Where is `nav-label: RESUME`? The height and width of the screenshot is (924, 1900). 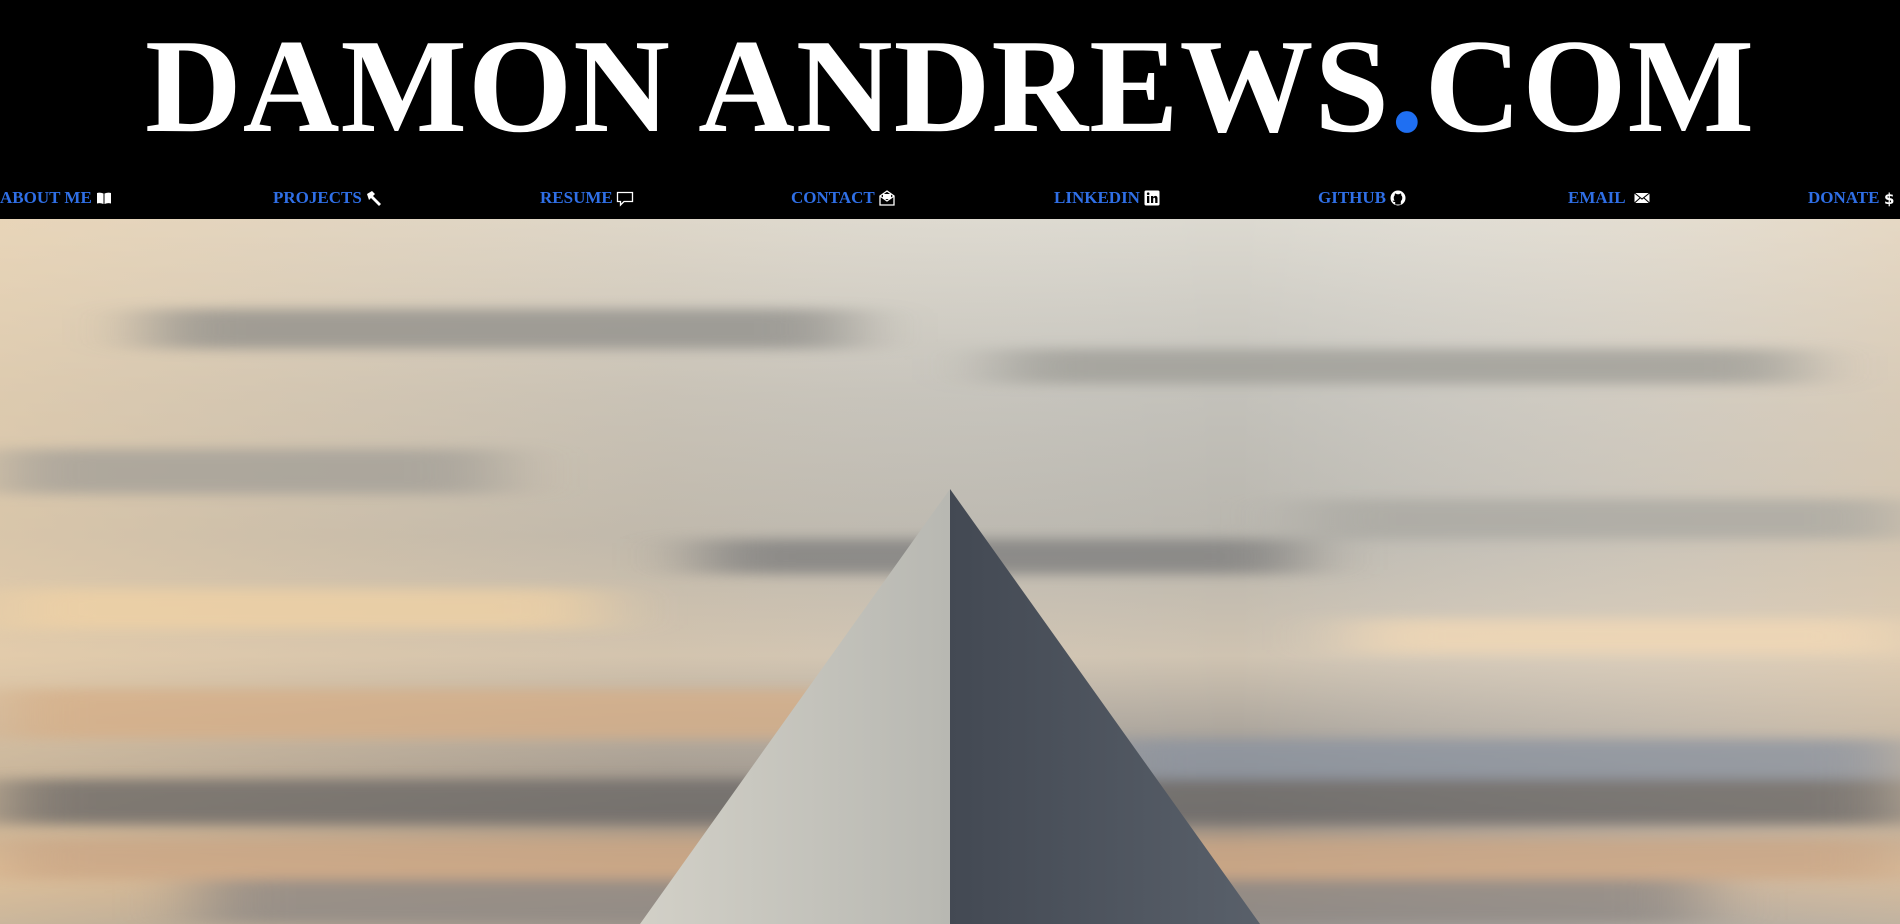
nav-label: RESUME is located at coordinates (576, 197).